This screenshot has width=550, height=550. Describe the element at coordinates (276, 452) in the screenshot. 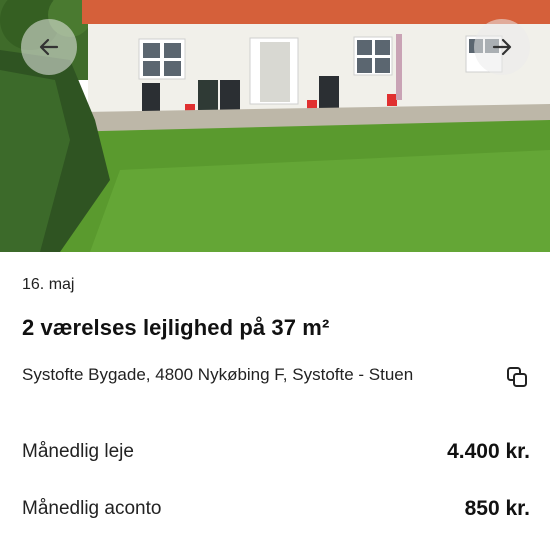

I see `monthly-rent-row: Månedlig leje 4.400 kr.` at that location.